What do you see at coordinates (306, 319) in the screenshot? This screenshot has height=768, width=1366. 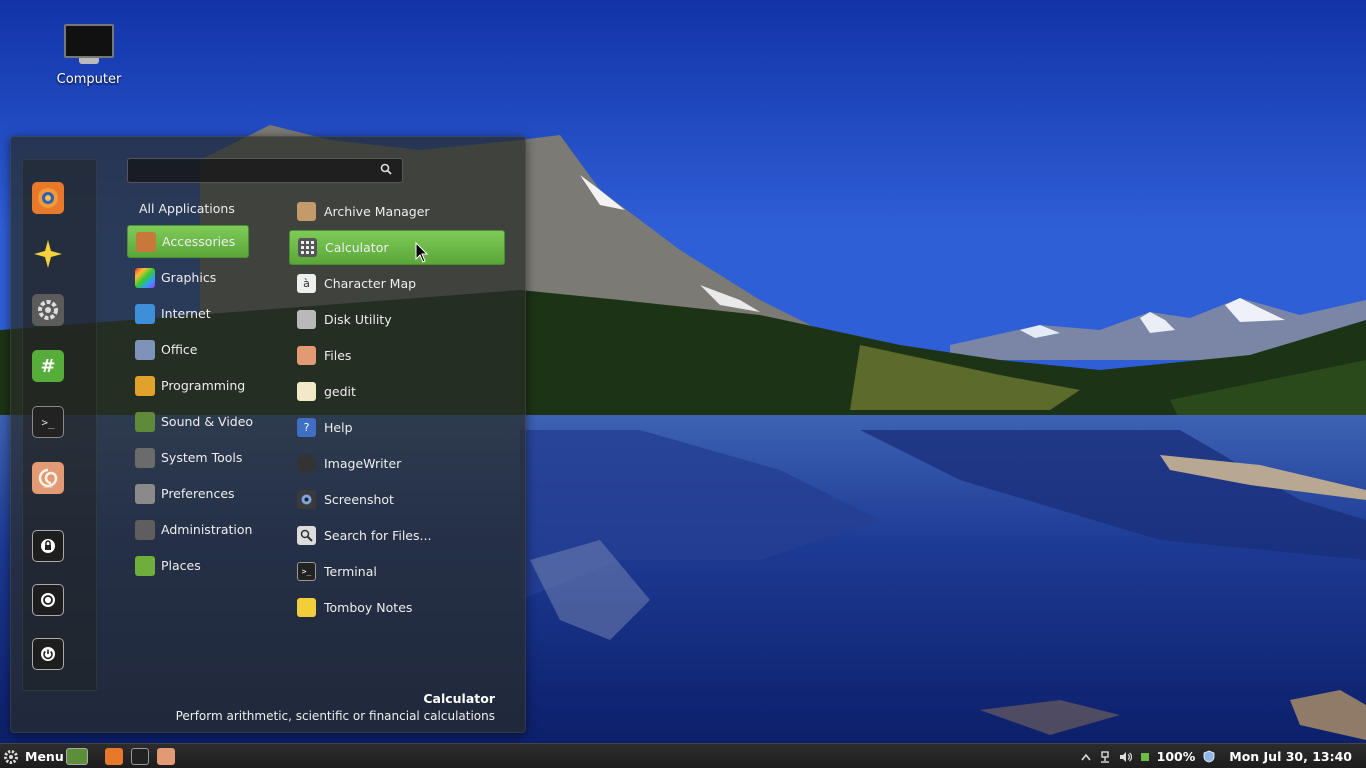 I see `disk-utility-icon` at bounding box center [306, 319].